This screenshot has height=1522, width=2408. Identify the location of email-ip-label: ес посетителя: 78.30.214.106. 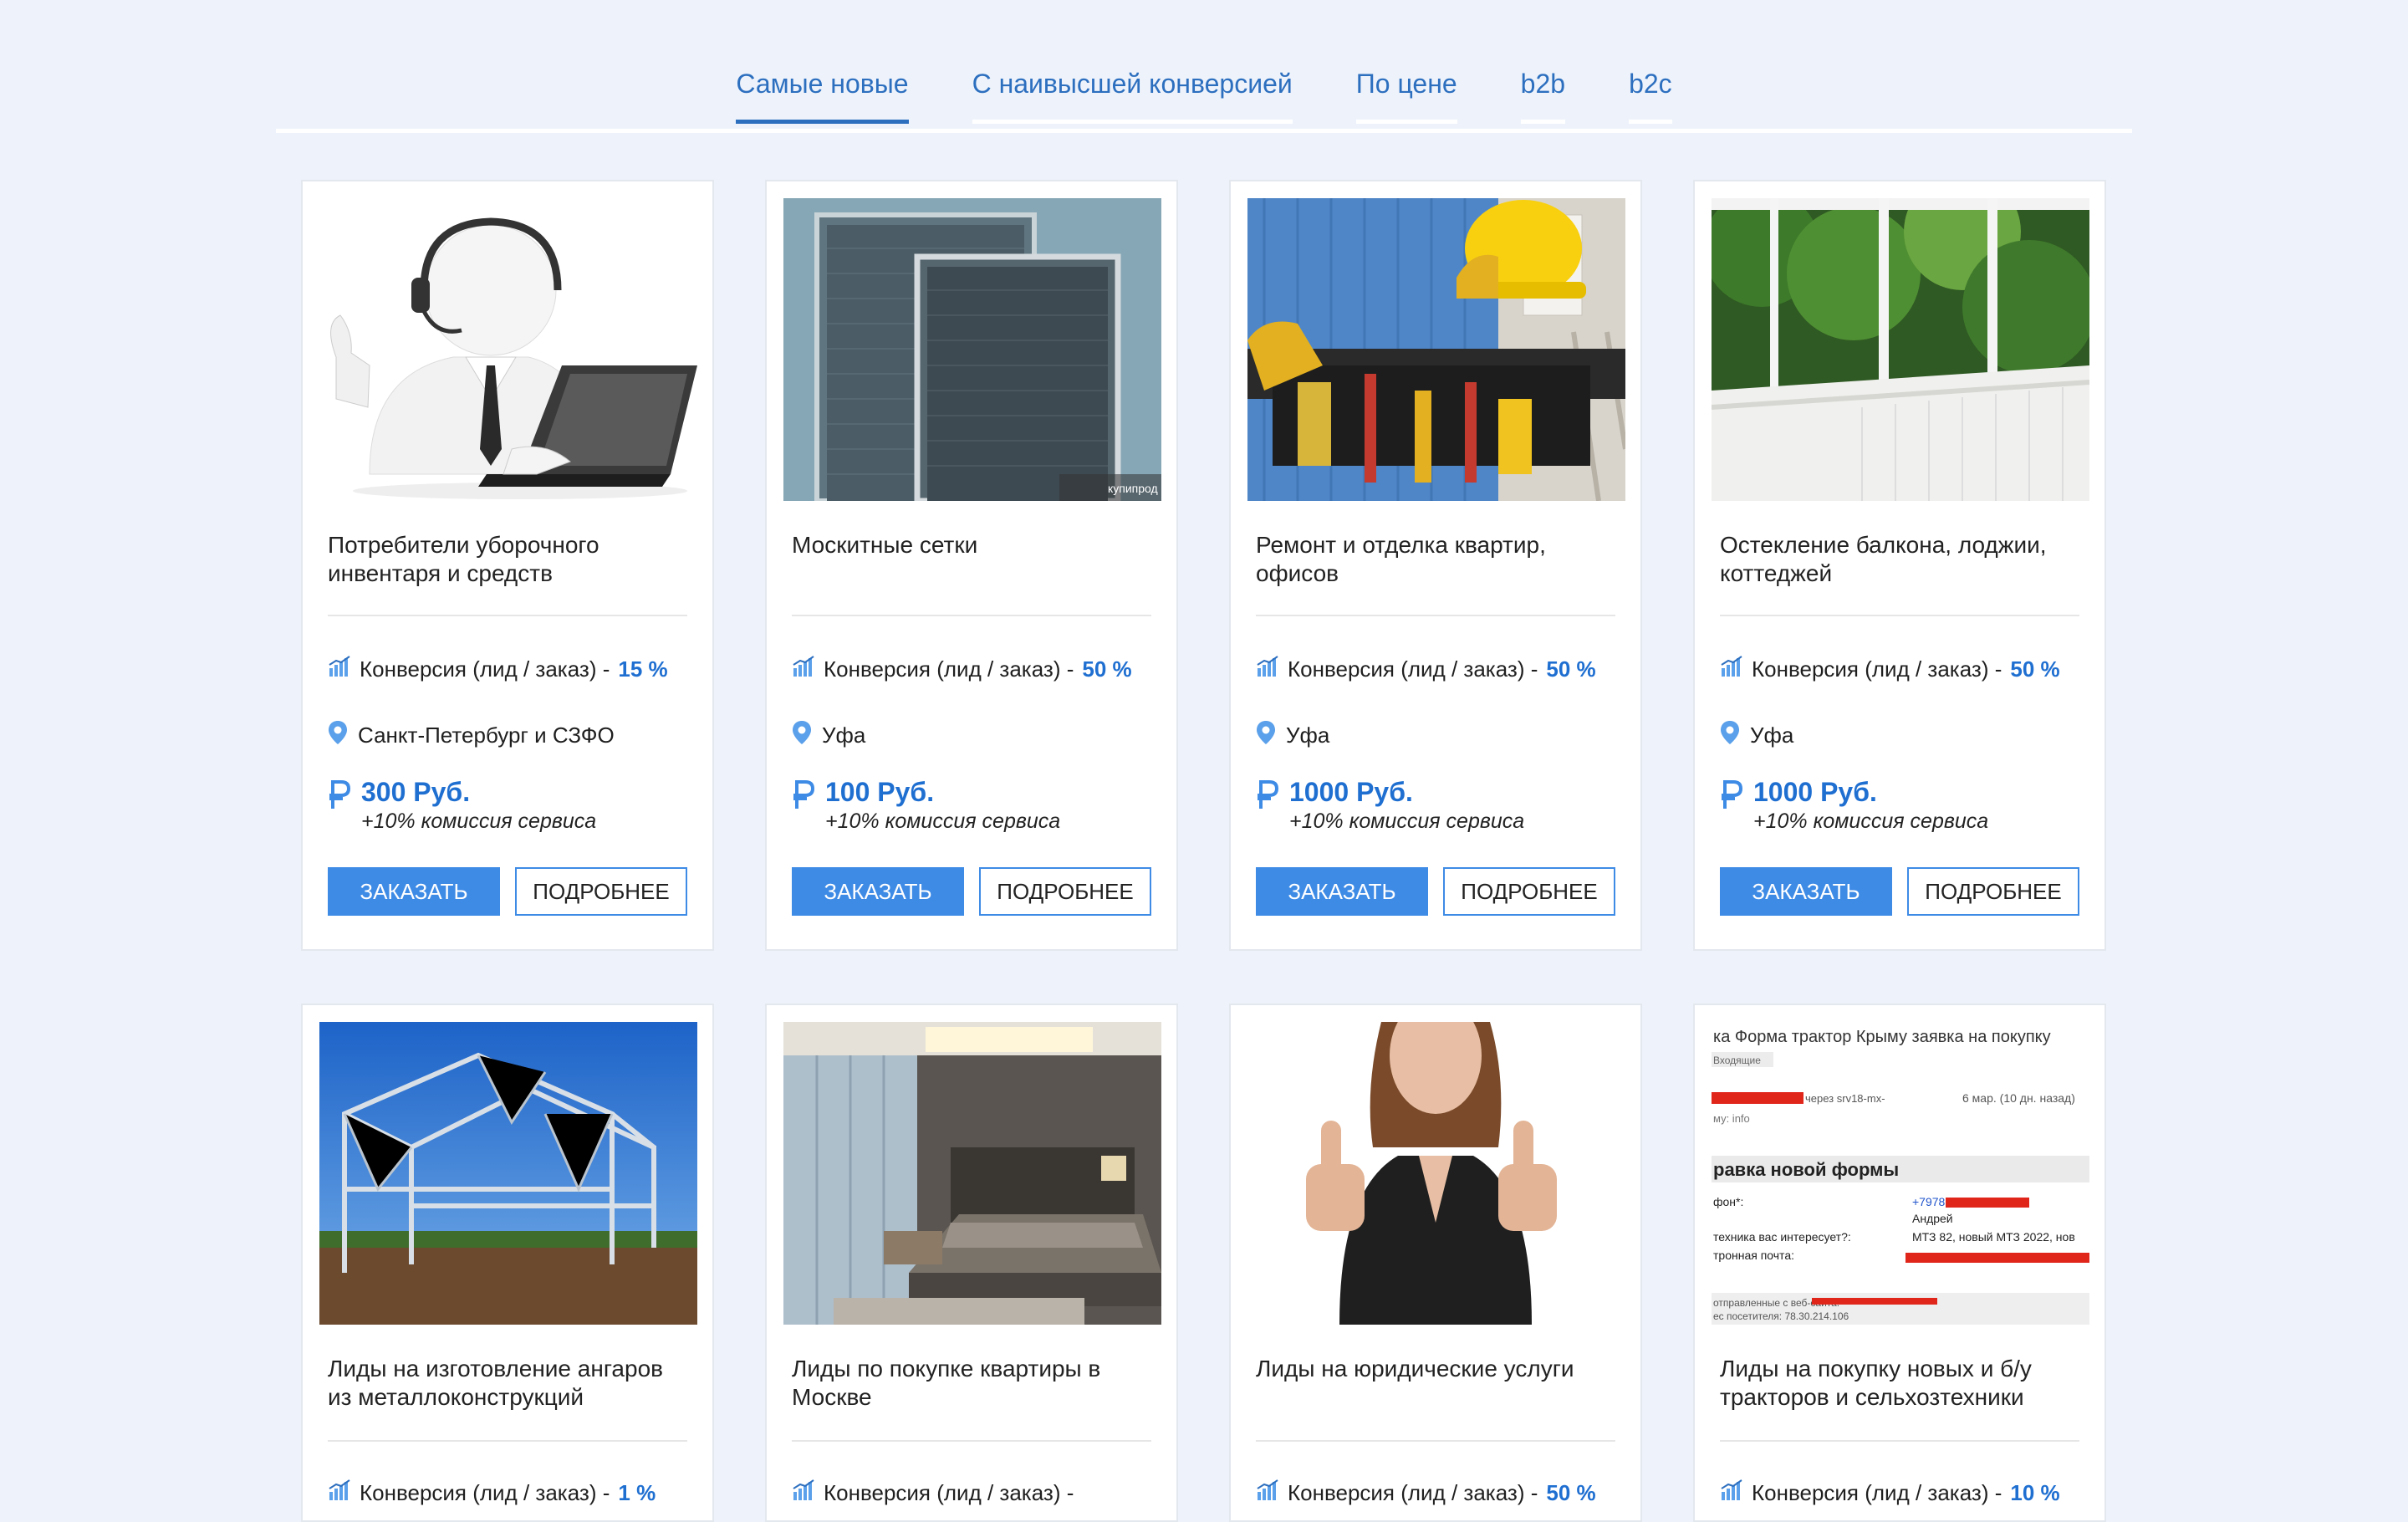
(1781, 1316).